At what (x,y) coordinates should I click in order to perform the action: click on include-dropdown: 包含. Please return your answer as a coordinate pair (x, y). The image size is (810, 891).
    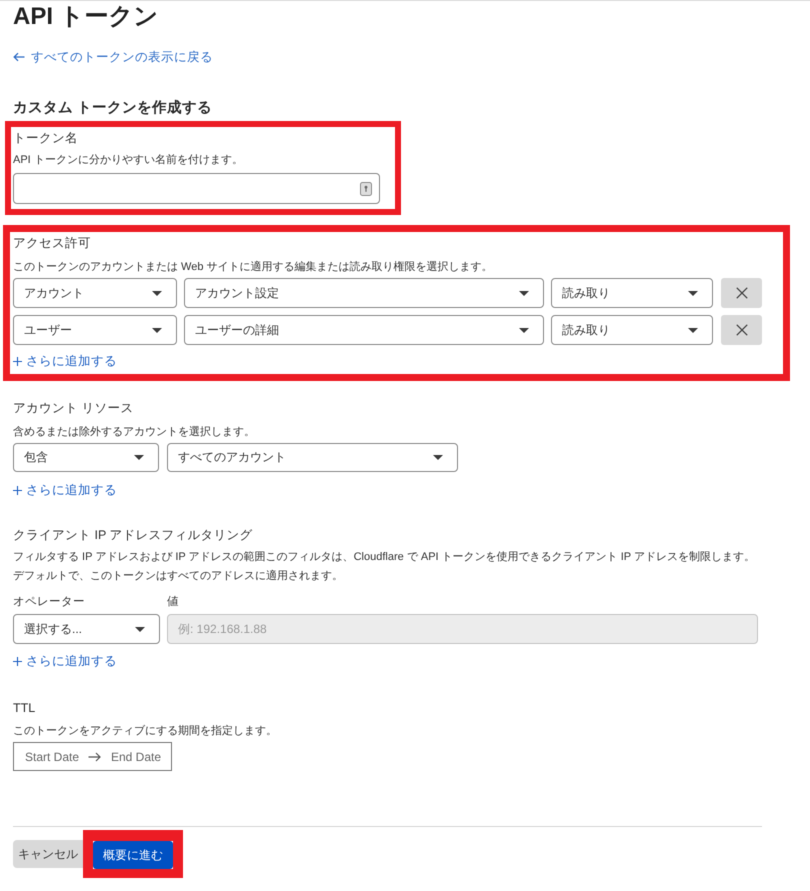
    Looking at the image, I should click on (86, 457).